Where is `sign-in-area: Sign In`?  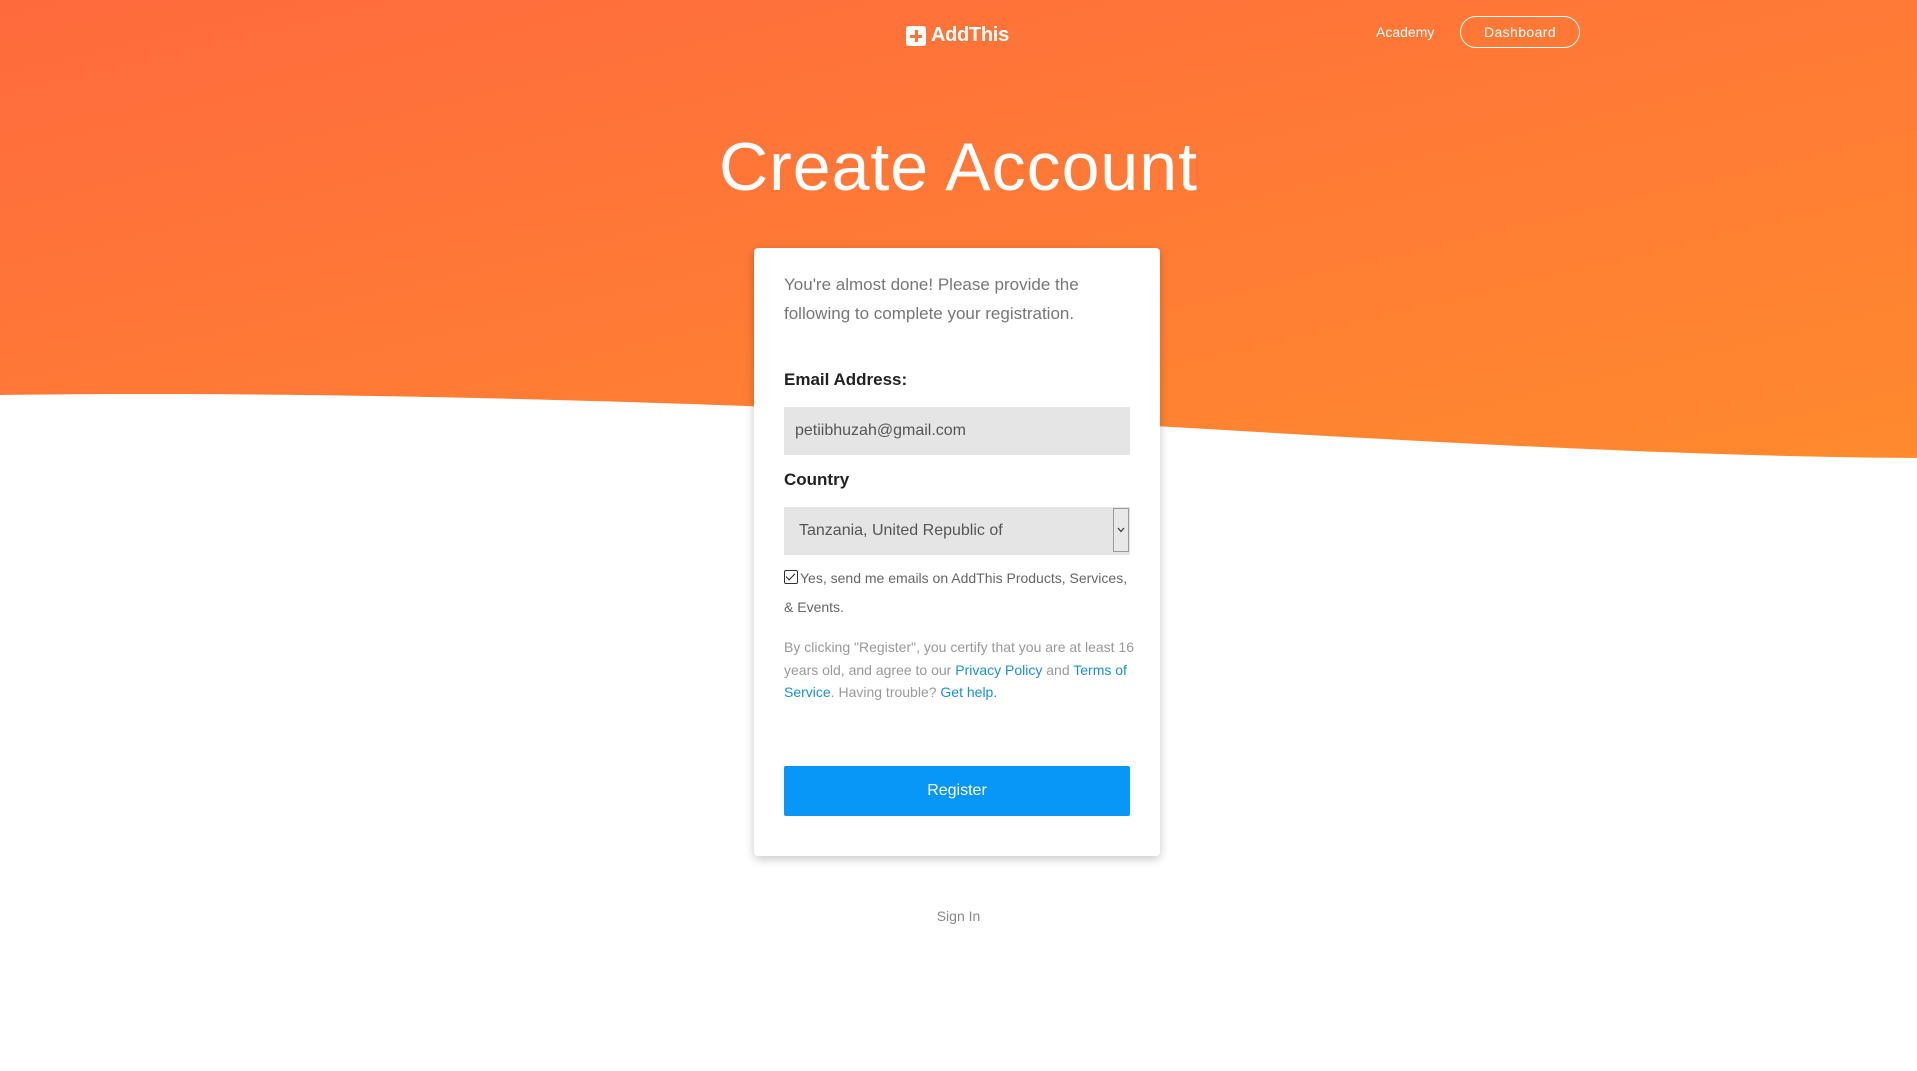 sign-in-area: Sign In is located at coordinates (958, 916).